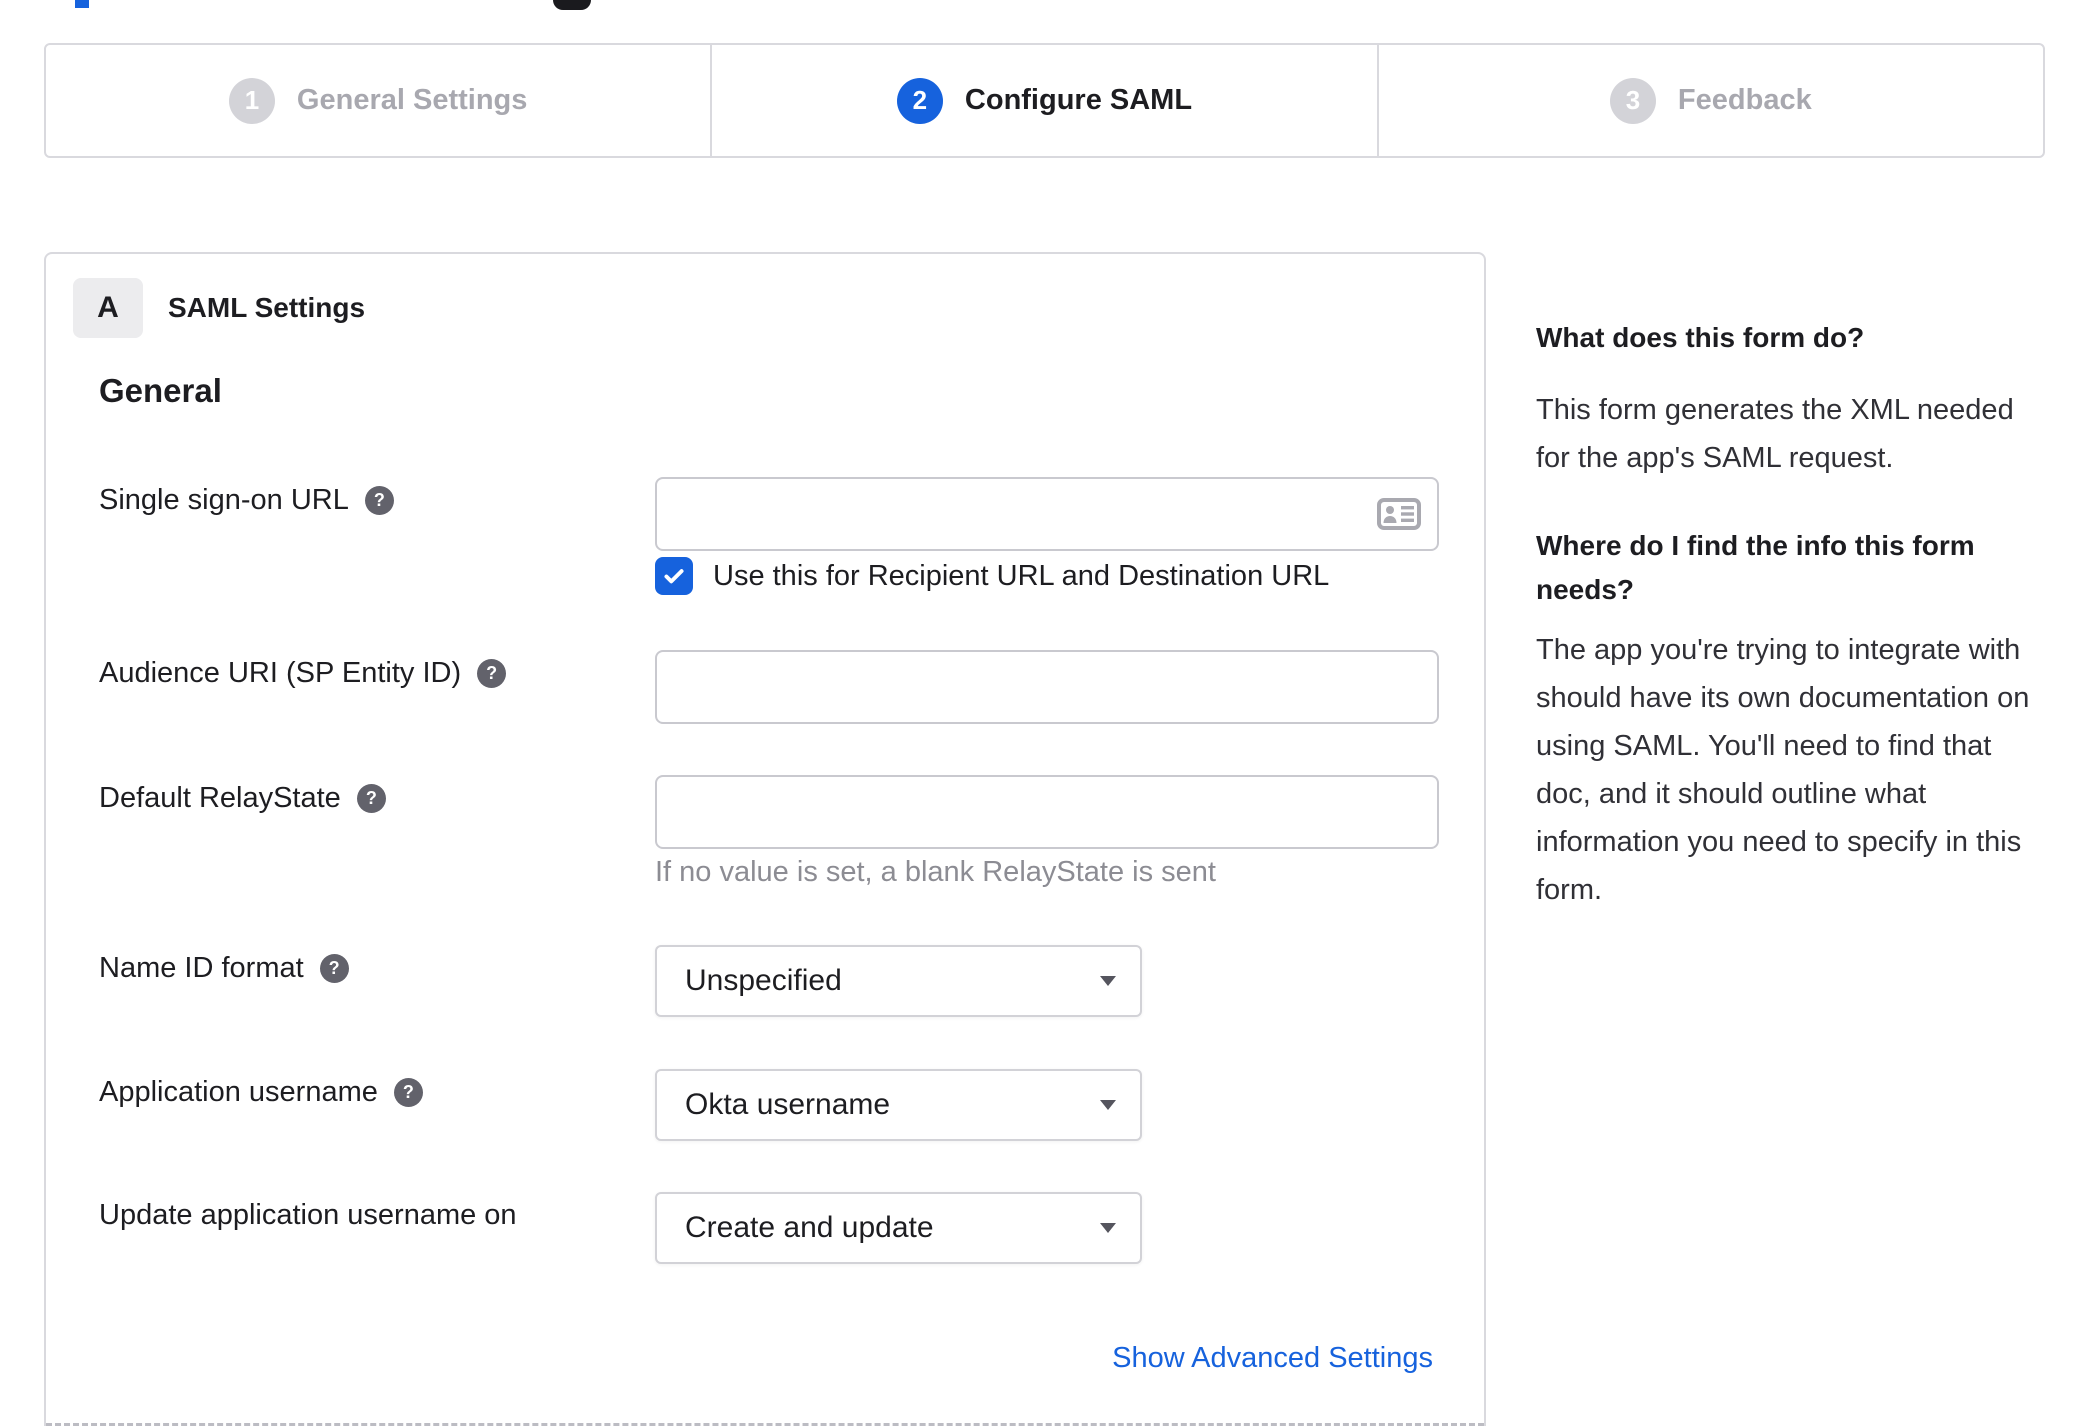 This screenshot has height=1426, width=2092. What do you see at coordinates (788, 1104) in the screenshot?
I see `application-username-value: Okta username` at bounding box center [788, 1104].